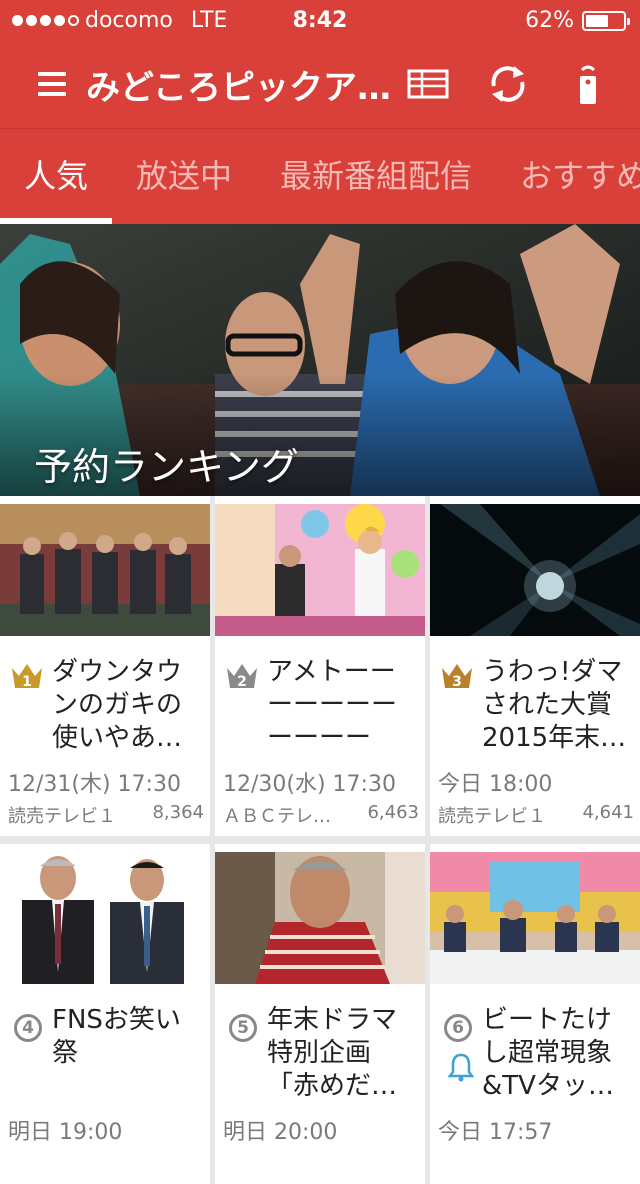 This screenshot has width=640, height=1184. I want to click on battery-percent: 62%, so click(549, 20).